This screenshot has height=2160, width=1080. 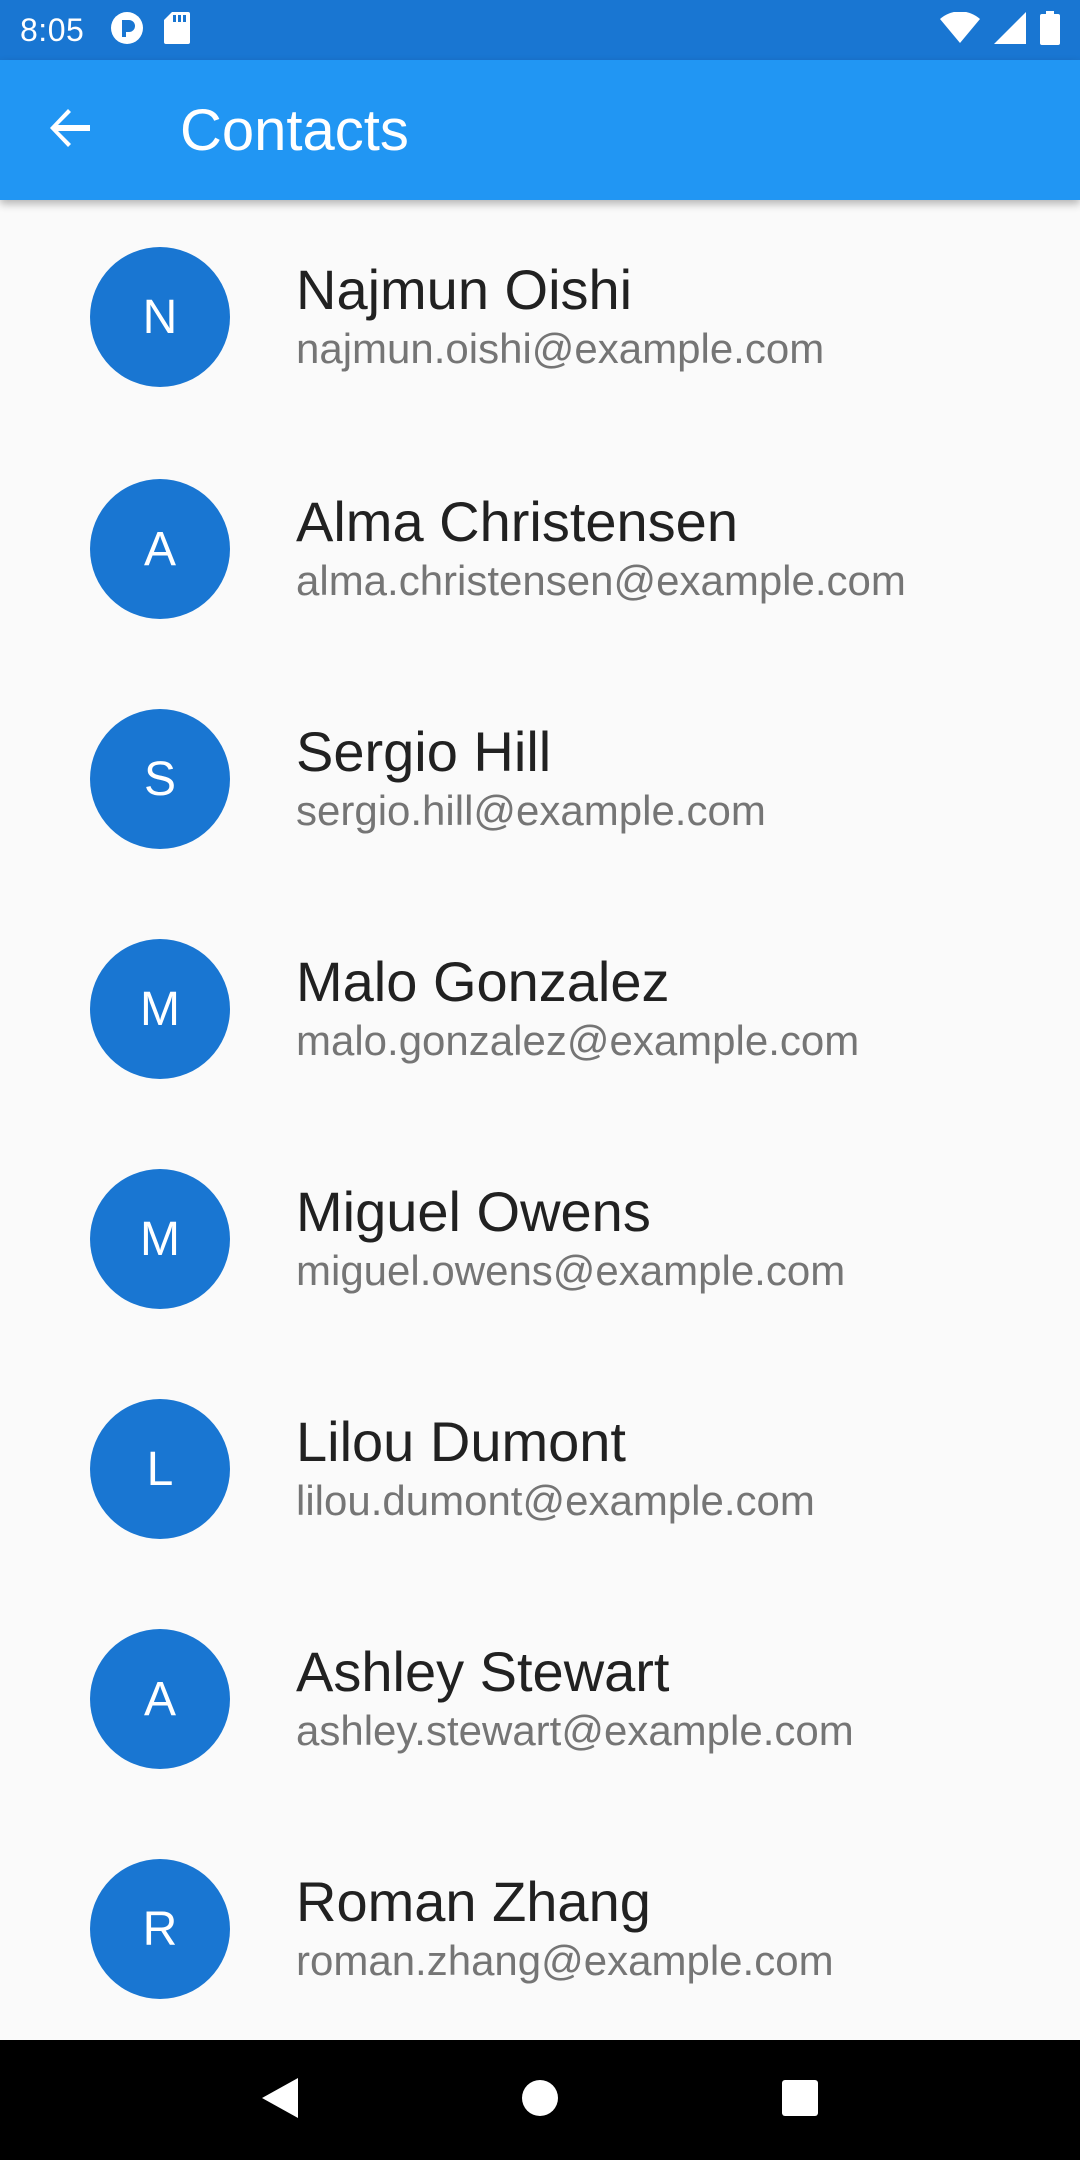 What do you see at coordinates (464, 289) in the screenshot?
I see `contact-name: Najmun Oishi` at bounding box center [464, 289].